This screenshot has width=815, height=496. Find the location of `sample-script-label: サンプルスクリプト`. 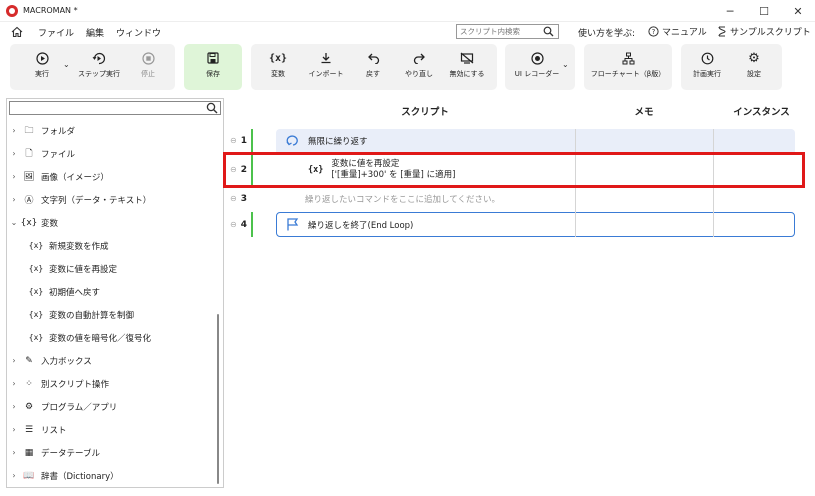

sample-script-label: サンプルスクリプト is located at coordinates (770, 33).